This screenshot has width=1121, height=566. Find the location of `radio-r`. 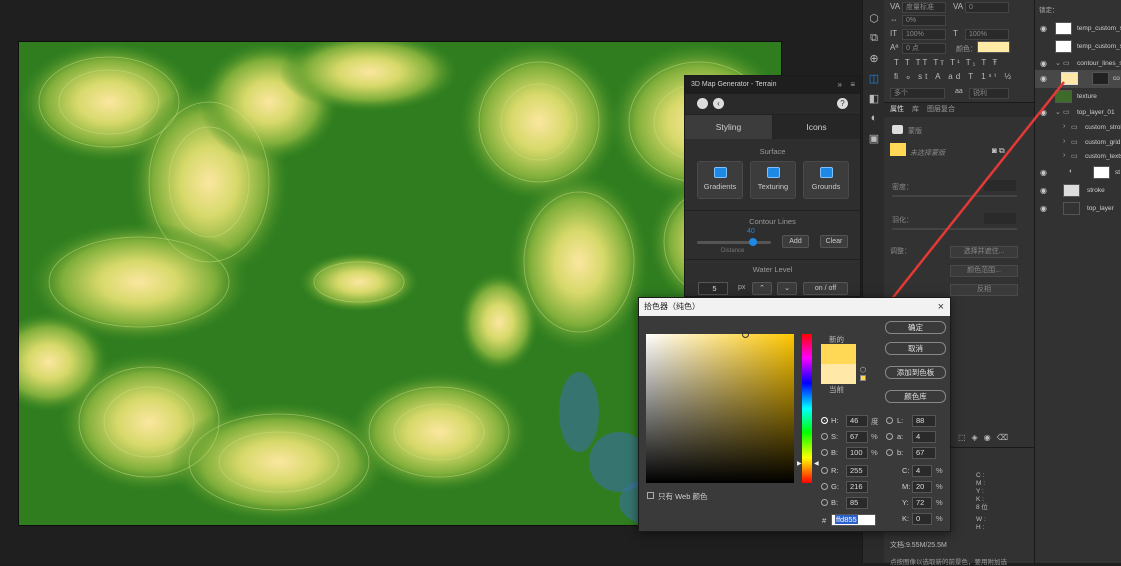

radio-r is located at coordinates (824, 470).